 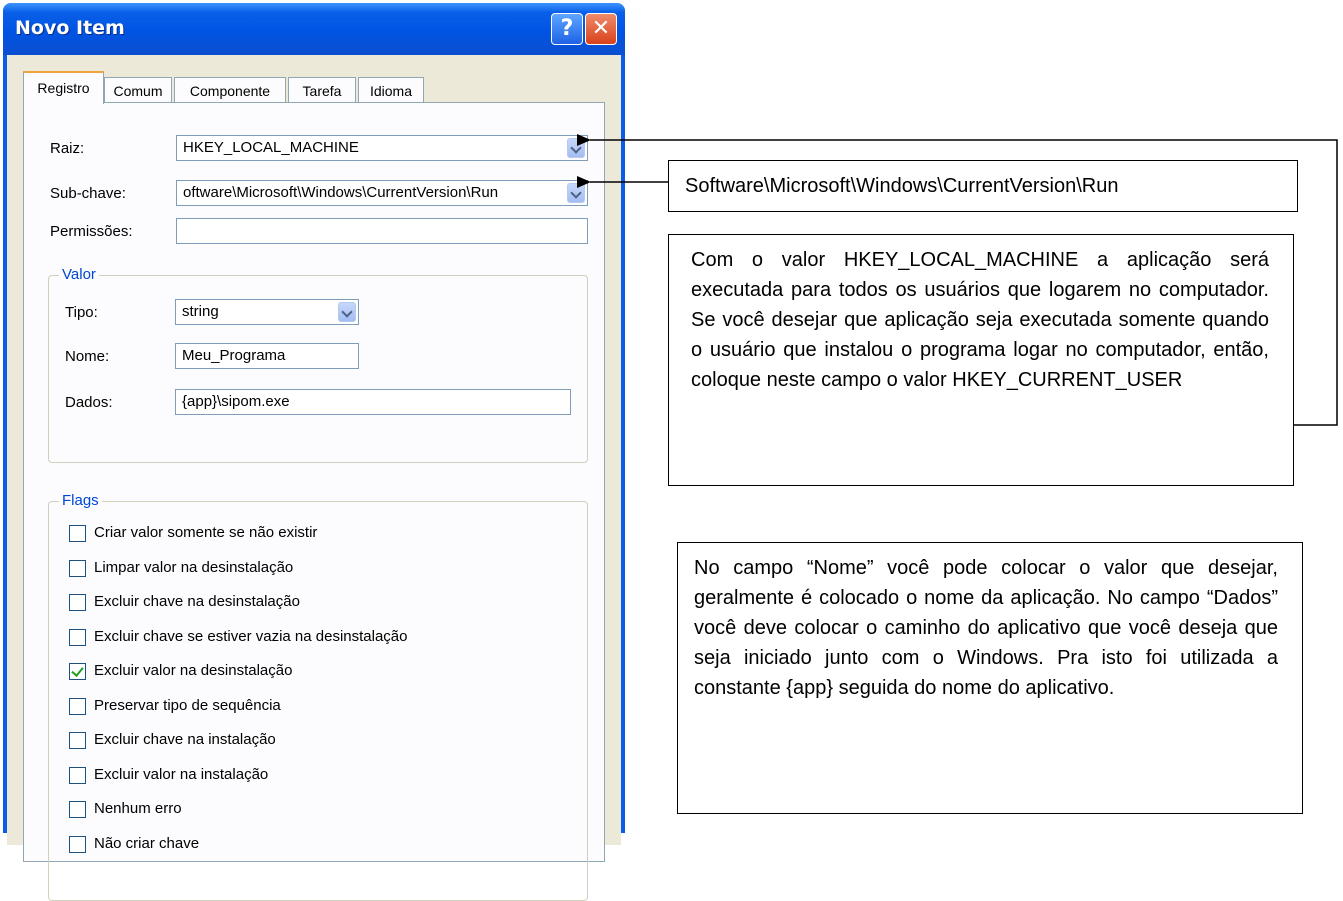 I want to click on tab-registro: Registro, so click(x=63, y=87).